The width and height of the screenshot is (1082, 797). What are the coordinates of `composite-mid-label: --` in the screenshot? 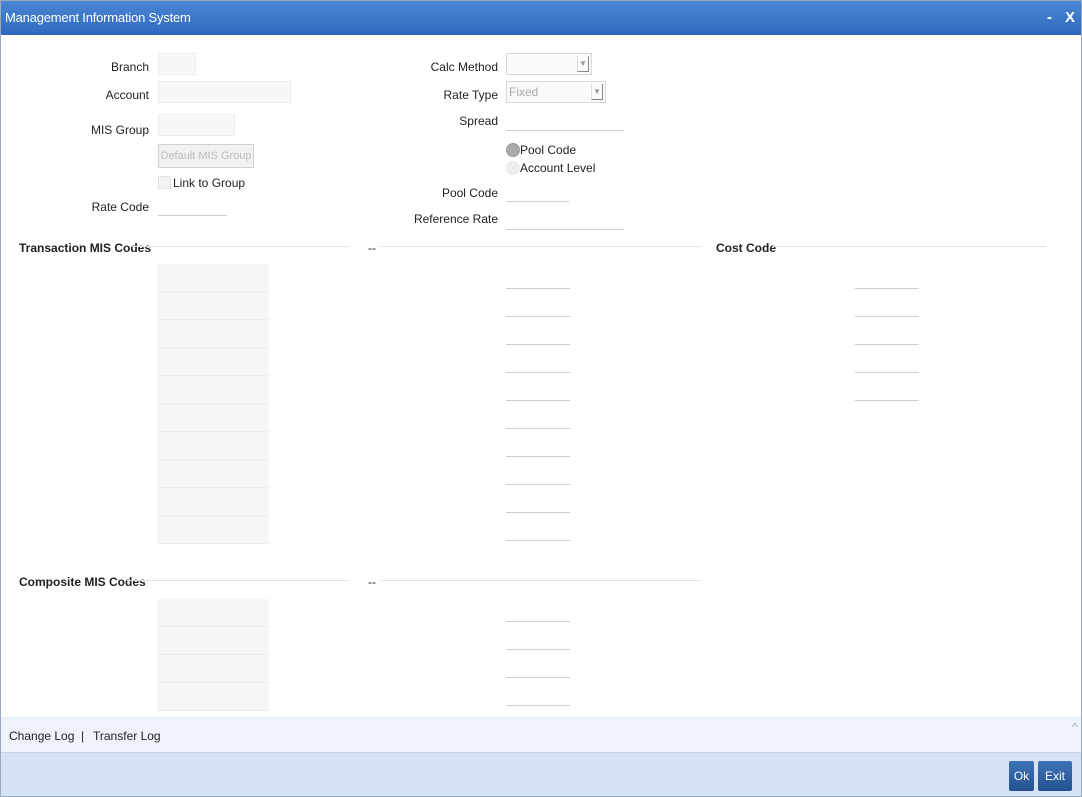 It's located at (372, 582).